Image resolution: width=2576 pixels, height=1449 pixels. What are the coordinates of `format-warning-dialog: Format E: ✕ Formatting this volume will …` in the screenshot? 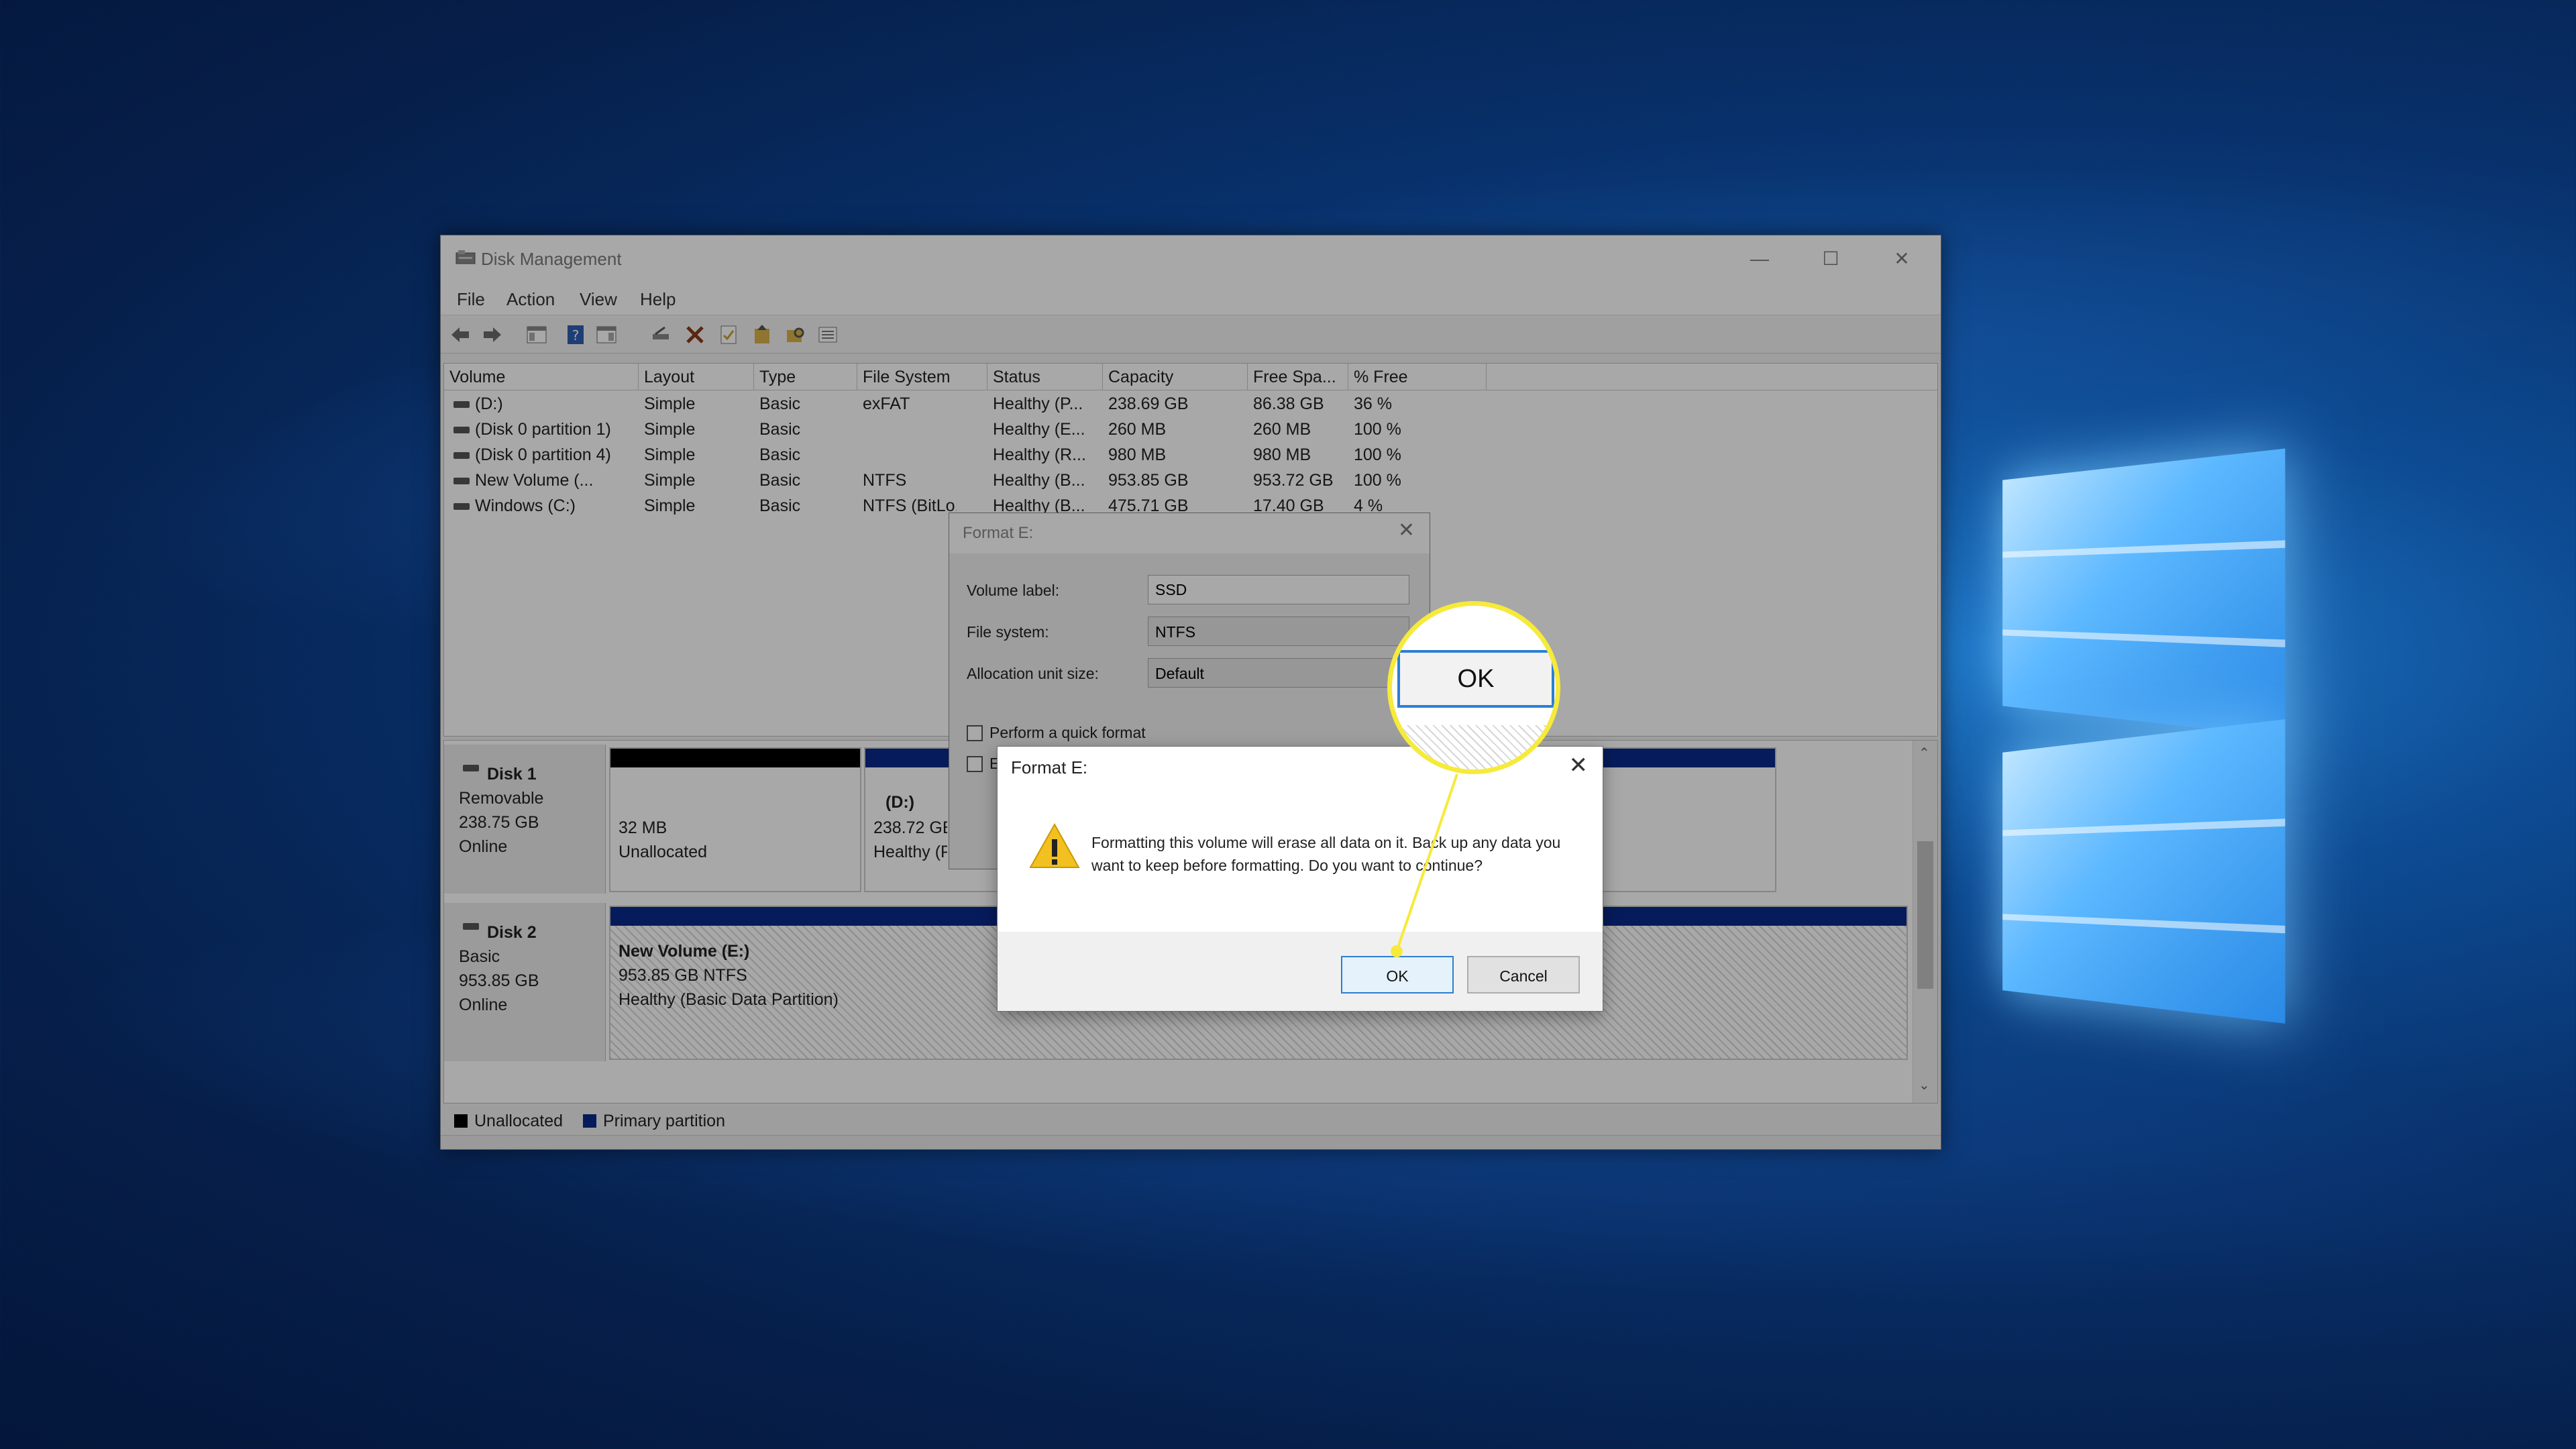 It's located at (1300, 879).